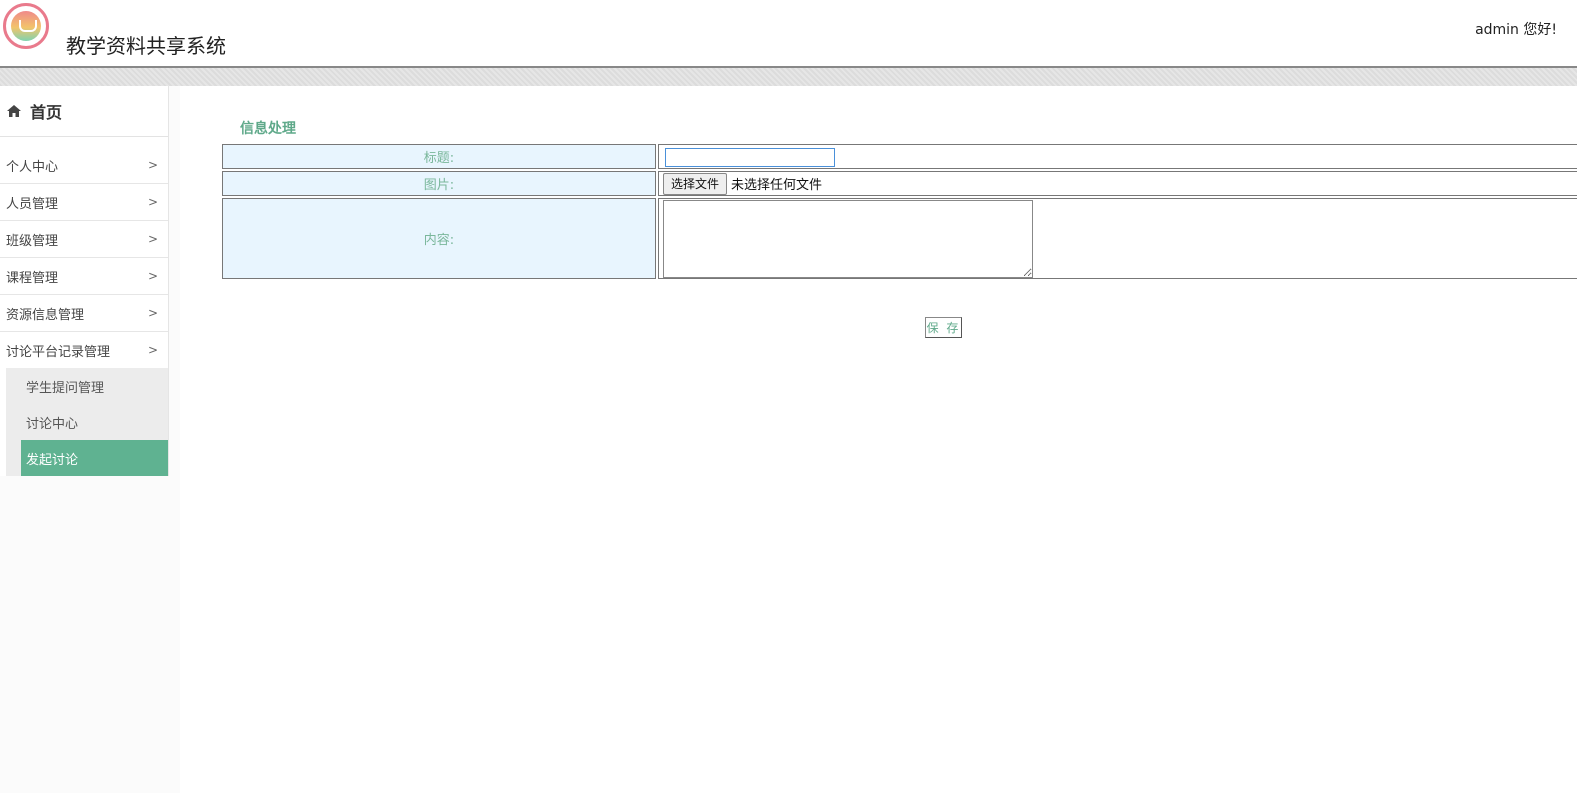 The height and width of the screenshot is (793, 1577). I want to click on header: 教学资料共享系统 admin 您好!, so click(788, 33).